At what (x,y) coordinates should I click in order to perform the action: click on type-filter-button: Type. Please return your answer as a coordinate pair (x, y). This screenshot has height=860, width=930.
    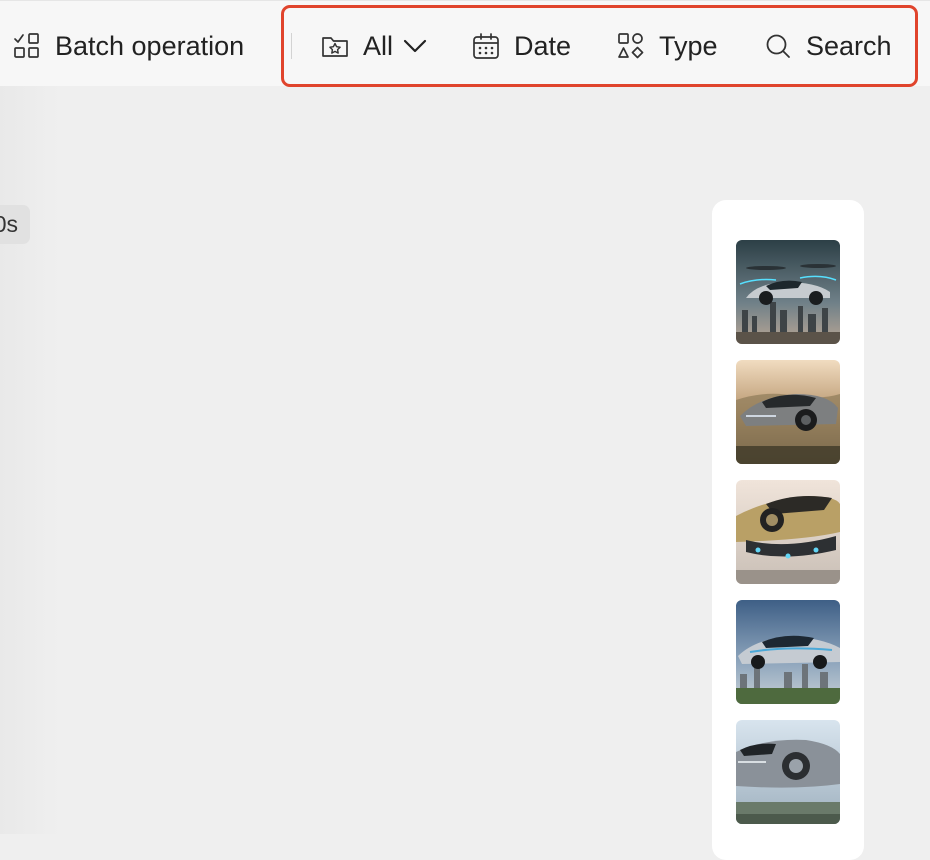
    Looking at the image, I should click on (667, 46).